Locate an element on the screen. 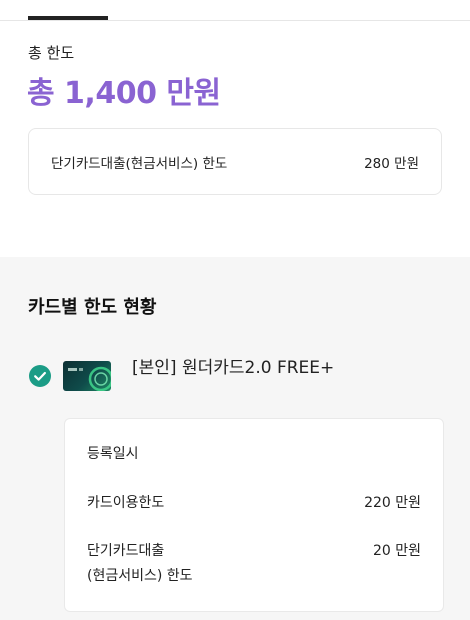  total-limit-label: 총 한도 is located at coordinates (51, 53).